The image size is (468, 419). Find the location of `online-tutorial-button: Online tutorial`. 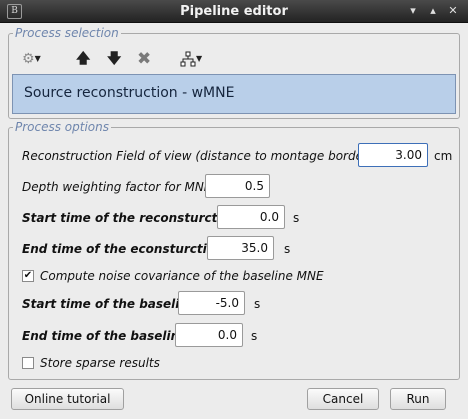

online-tutorial-button: Online tutorial is located at coordinates (67, 399).